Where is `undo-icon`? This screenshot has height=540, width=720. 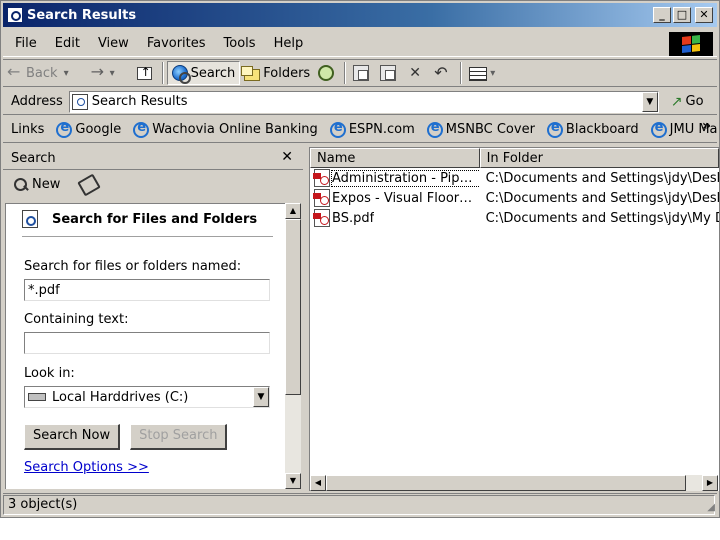
undo-icon is located at coordinates (442, 73).